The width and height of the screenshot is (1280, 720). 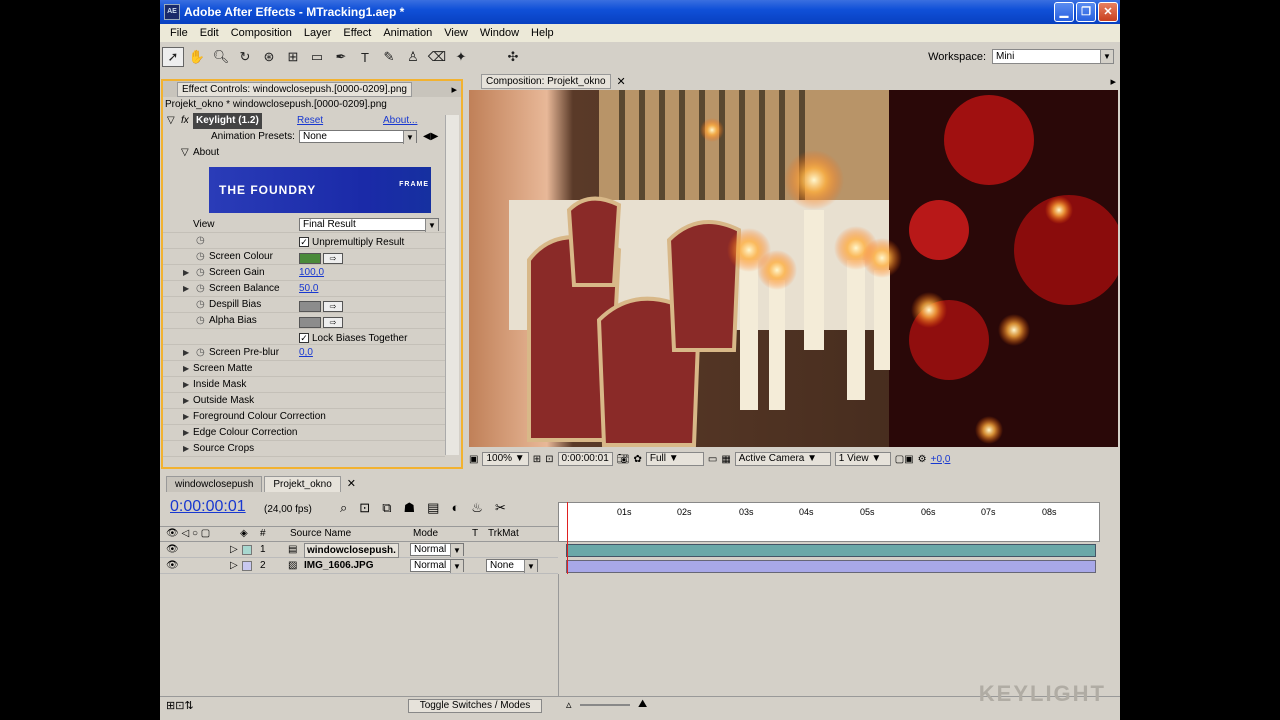 What do you see at coordinates (185, 121) in the screenshot?
I see `fx-icon: fx` at bounding box center [185, 121].